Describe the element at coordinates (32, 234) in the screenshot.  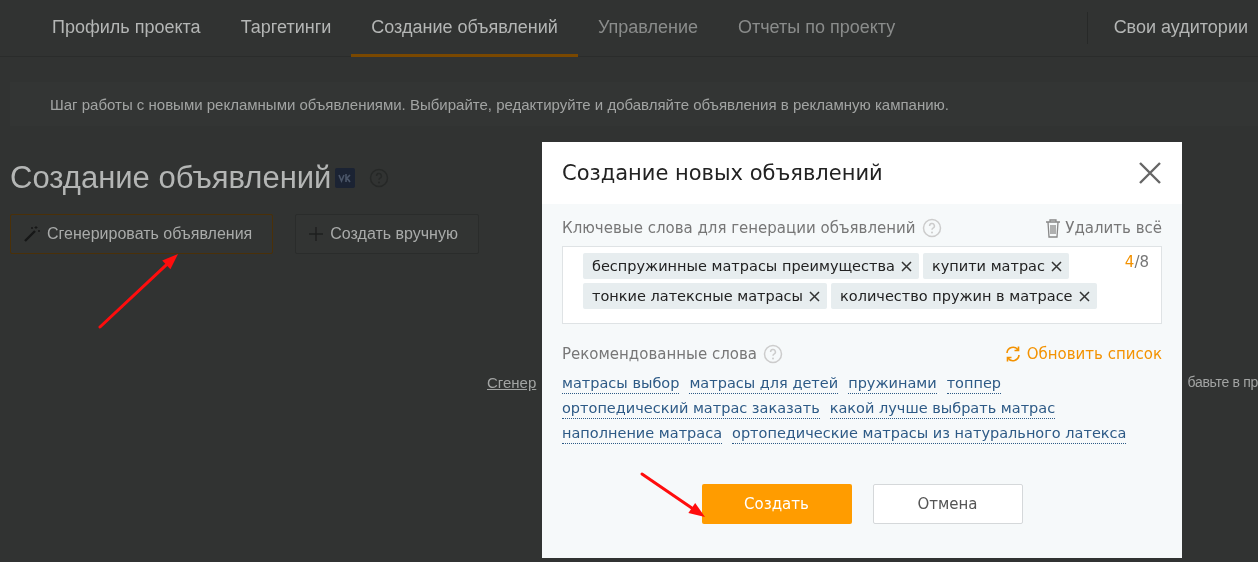
I see `magic-wand-icon` at that location.